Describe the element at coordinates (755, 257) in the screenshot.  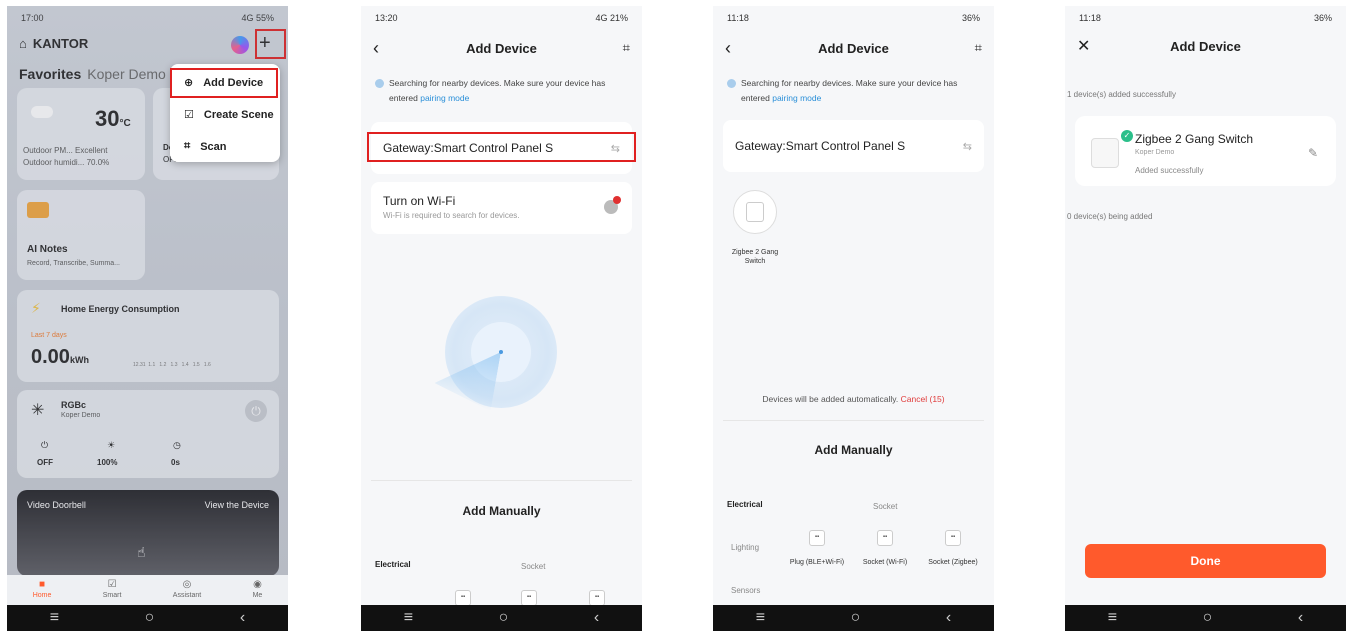
I see `found-device-name: Zigbee 2 Gang Switch` at that location.